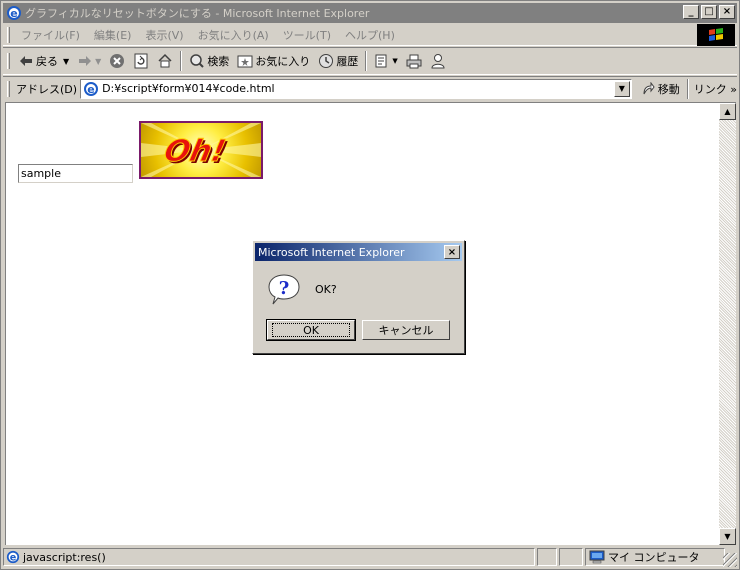  I want to click on graphical-reset-button: Oh! Oh!, so click(201, 150).